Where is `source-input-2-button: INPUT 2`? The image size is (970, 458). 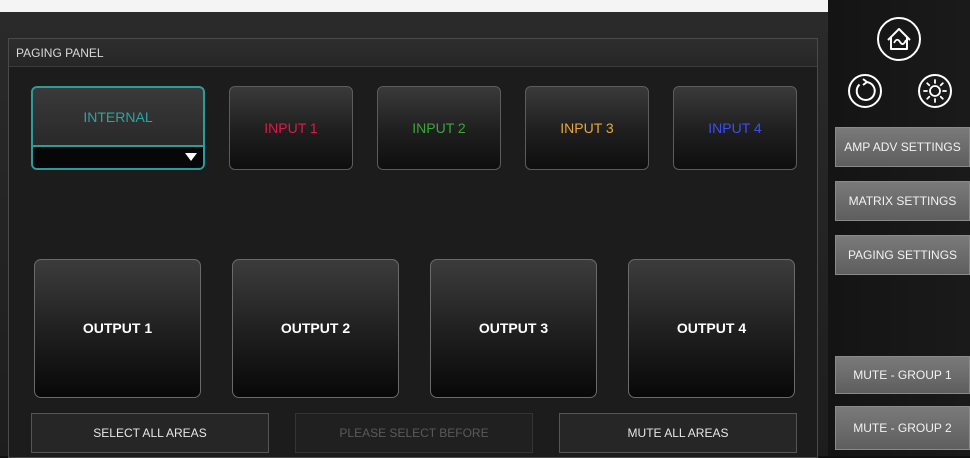
source-input-2-button: INPUT 2 is located at coordinates (439, 128).